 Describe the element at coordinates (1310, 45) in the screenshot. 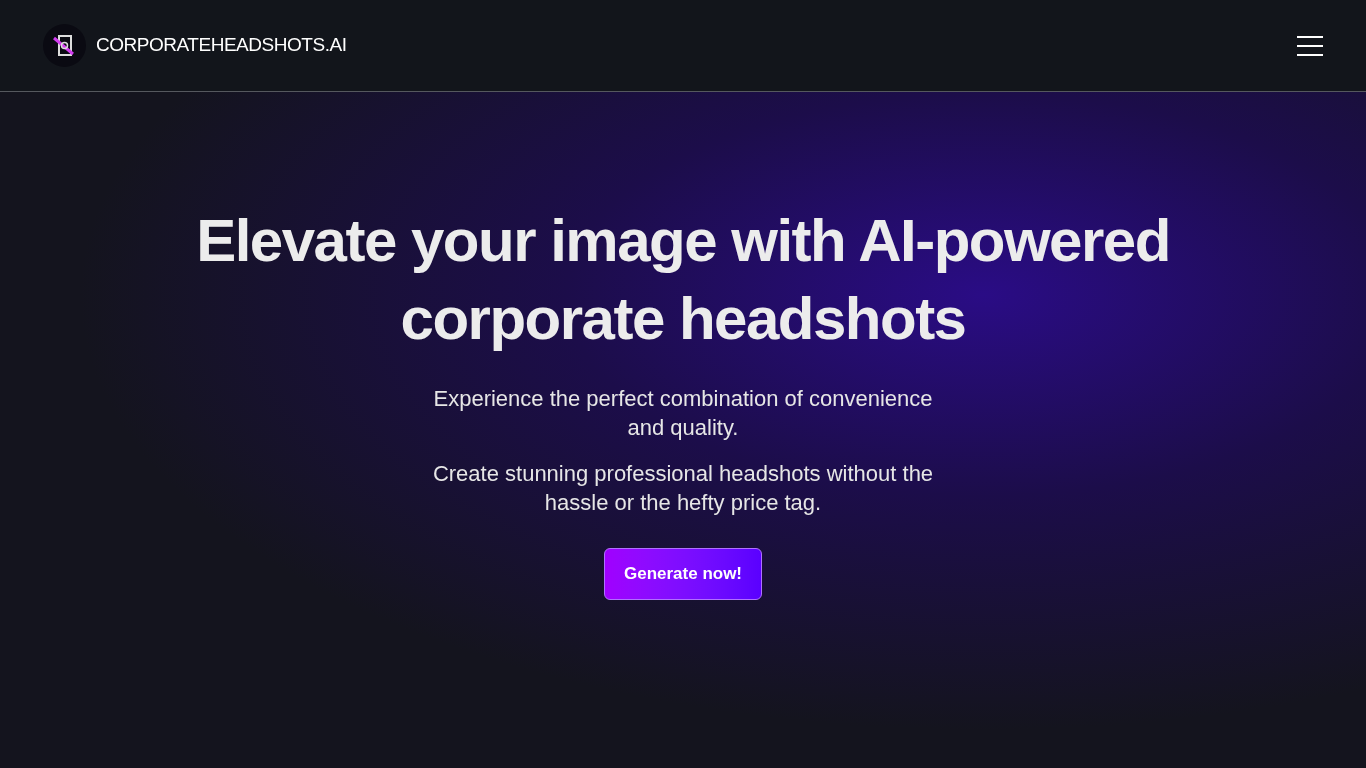

I see `menu-button` at that location.